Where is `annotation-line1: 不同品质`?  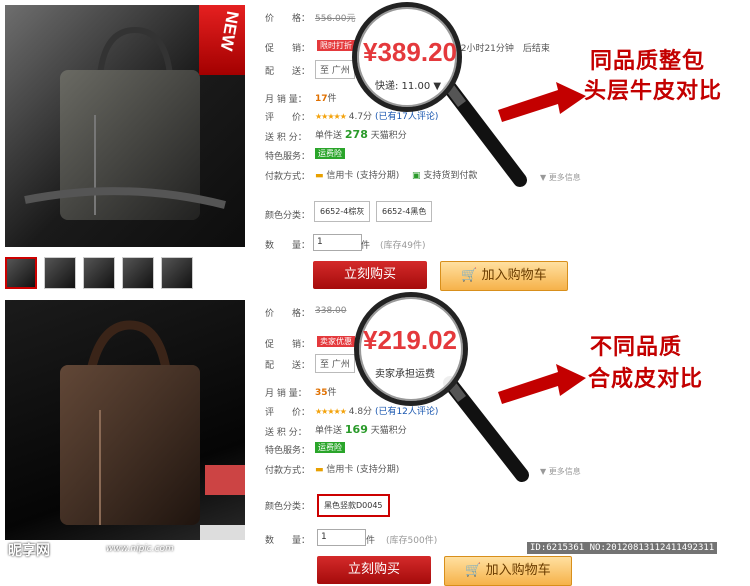 annotation-line1: 不同品质 is located at coordinates (636, 347).